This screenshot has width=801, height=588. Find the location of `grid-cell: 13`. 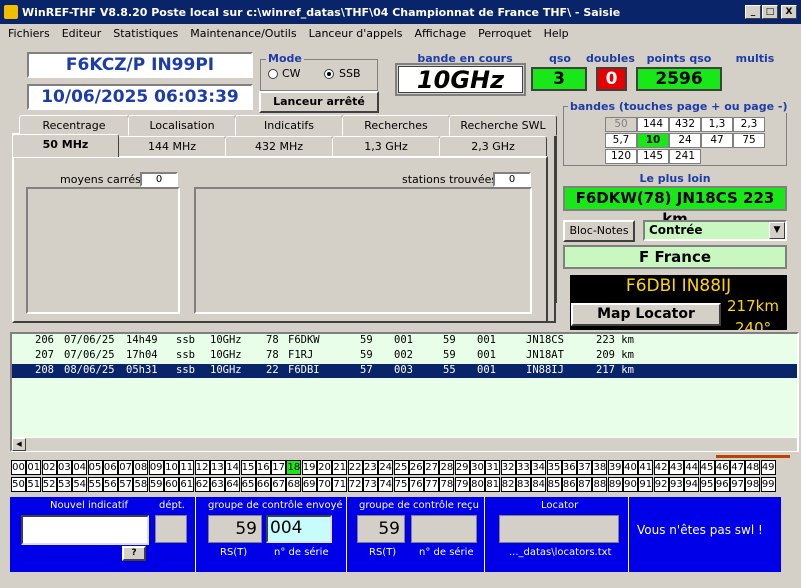

grid-cell: 13 is located at coordinates (217, 467).